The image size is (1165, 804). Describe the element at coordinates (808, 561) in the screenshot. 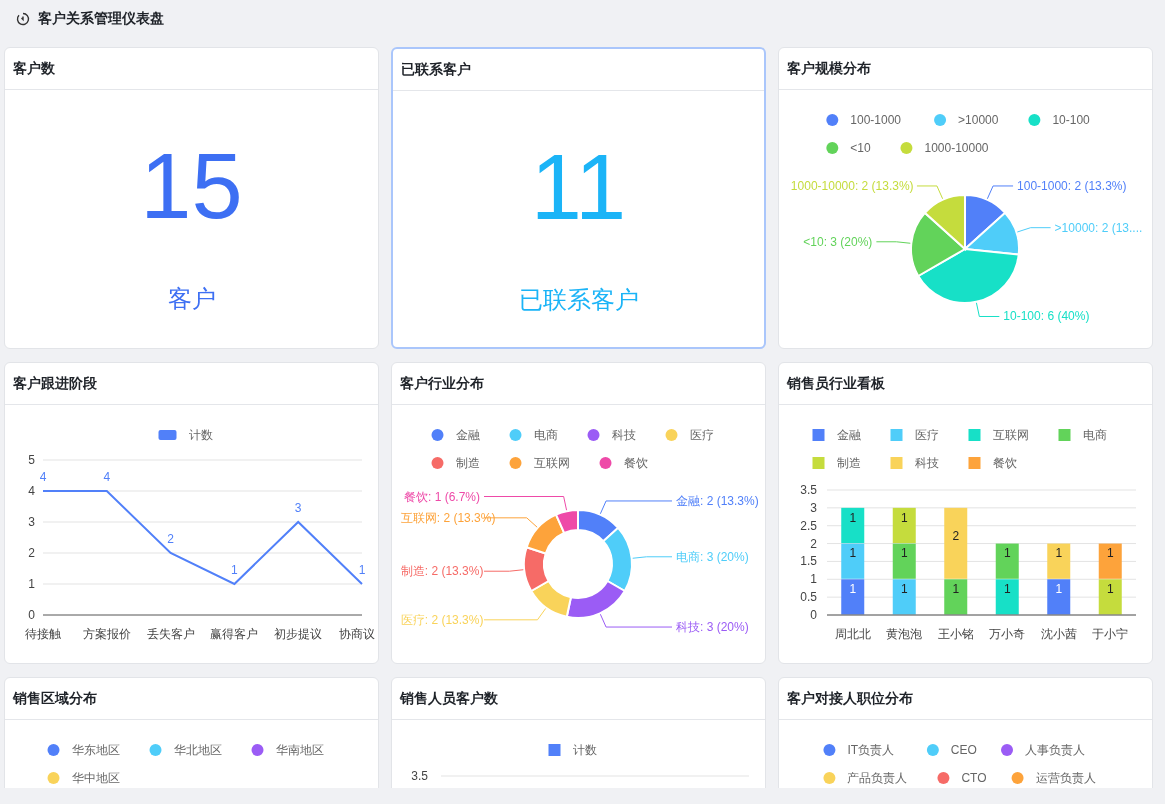

I see `axis-tick-label: 1.5` at that location.